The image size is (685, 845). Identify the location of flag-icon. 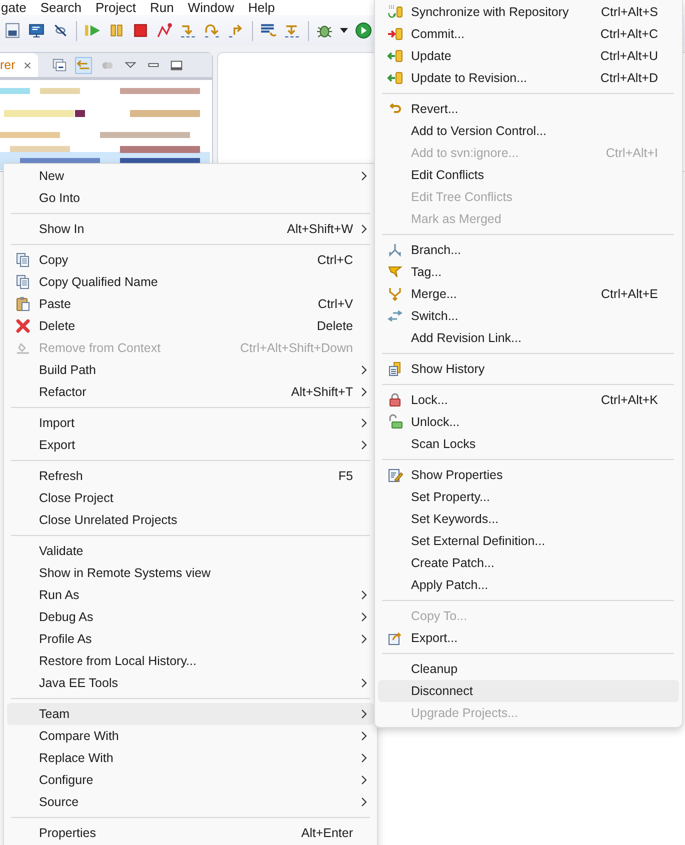
(394, 272).